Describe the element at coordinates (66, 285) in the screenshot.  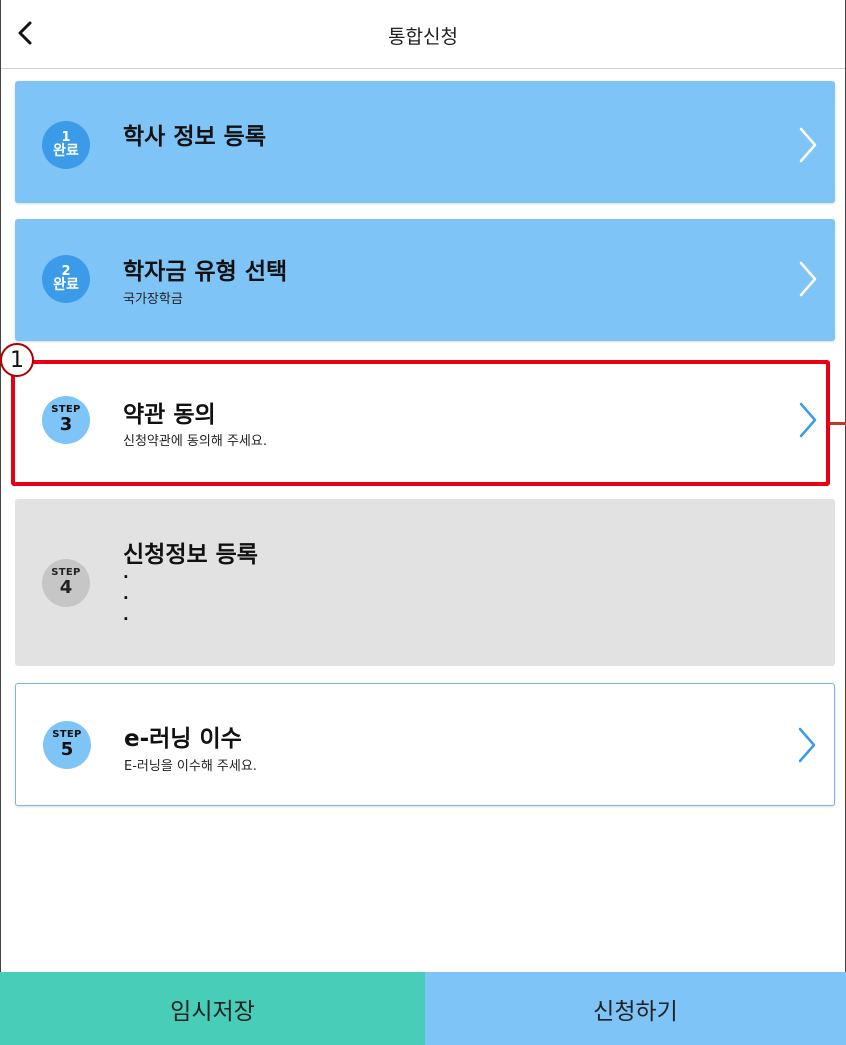
I see `step-2-badge-status: 완료` at that location.